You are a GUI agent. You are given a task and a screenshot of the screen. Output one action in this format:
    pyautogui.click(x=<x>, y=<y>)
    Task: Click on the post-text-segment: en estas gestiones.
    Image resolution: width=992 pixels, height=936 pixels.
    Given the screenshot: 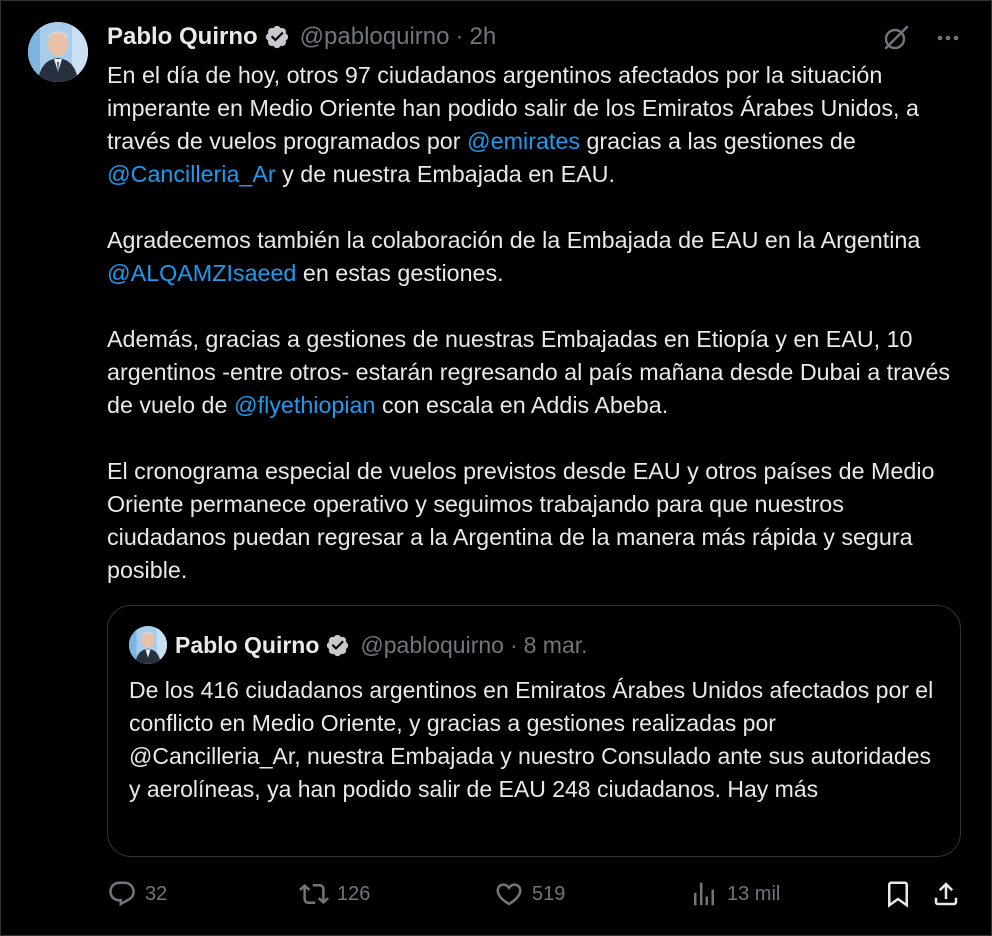 What is the action you would take?
    pyautogui.click(x=400, y=273)
    